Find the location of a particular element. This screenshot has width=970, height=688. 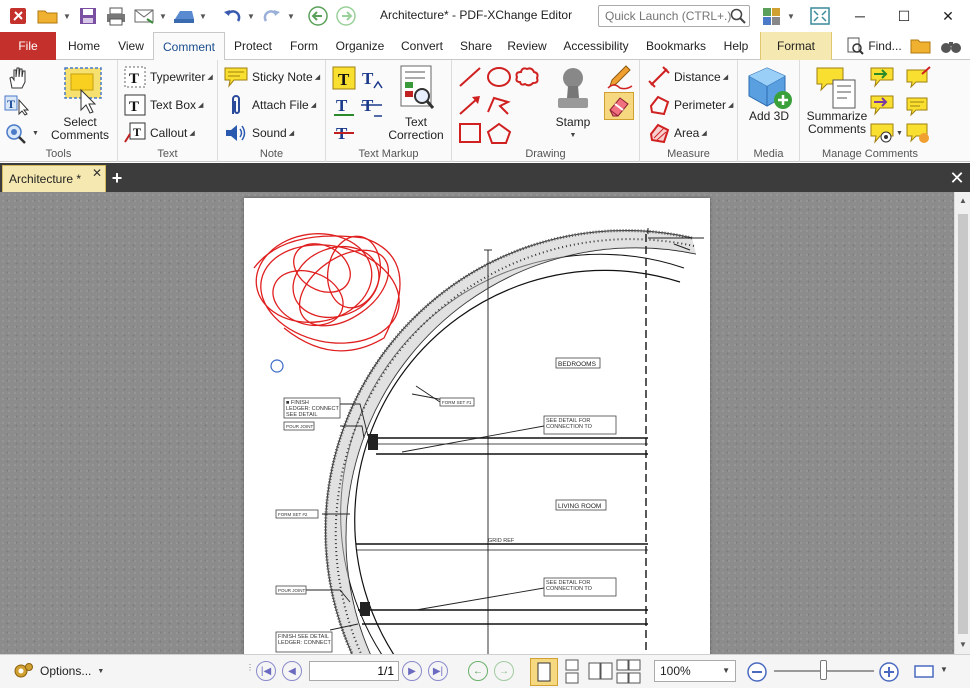

polygon-tool-button is located at coordinates (499, 133).